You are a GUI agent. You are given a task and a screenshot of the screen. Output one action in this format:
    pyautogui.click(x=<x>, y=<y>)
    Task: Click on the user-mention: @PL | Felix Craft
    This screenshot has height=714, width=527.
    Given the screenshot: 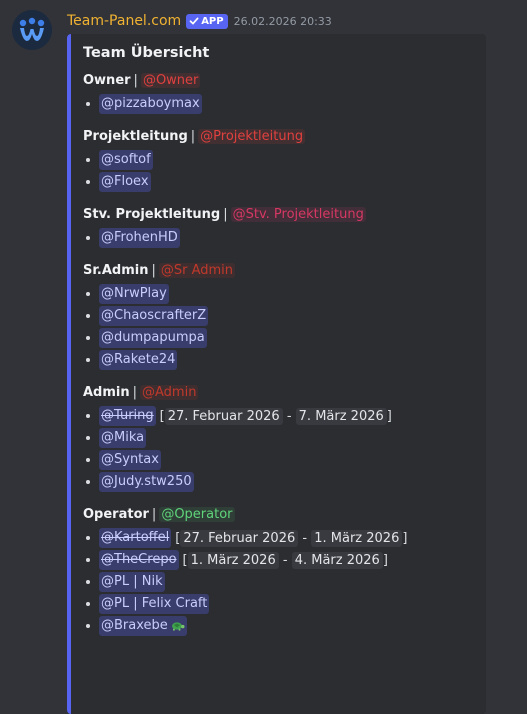 What is the action you would take?
    pyautogui.click(x=154, y=604)
    